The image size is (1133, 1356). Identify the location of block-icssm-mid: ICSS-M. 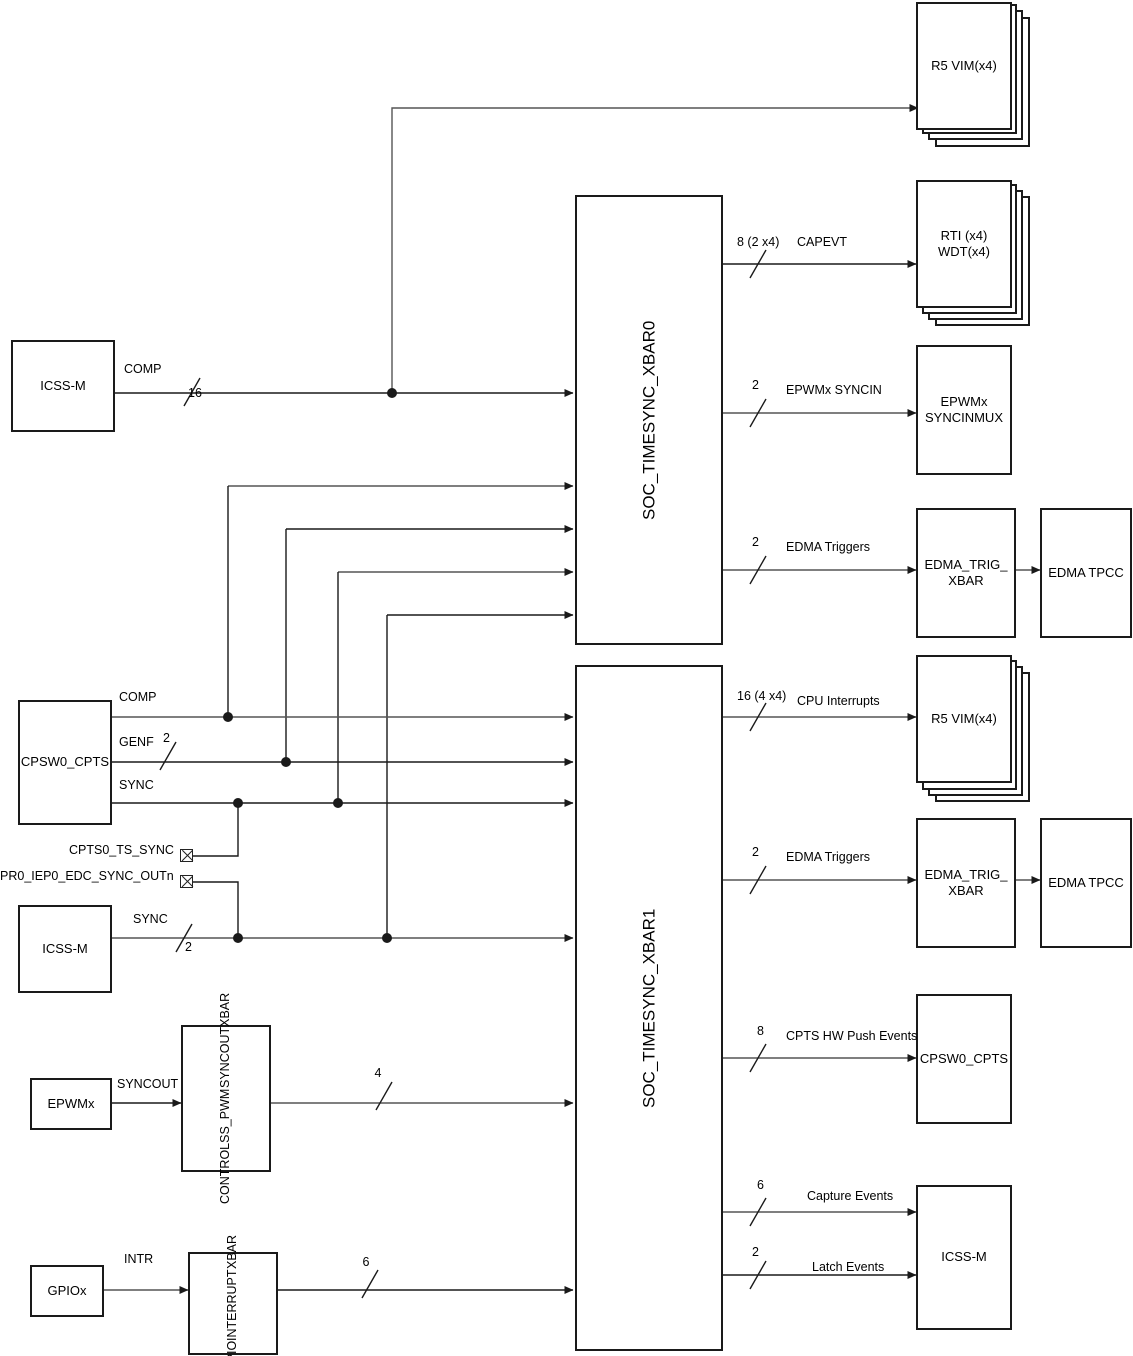
(65, 949).